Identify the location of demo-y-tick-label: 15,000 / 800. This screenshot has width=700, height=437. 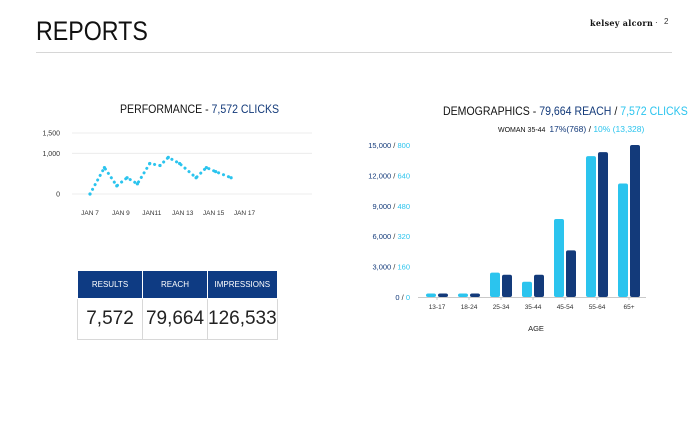
(389, 145).